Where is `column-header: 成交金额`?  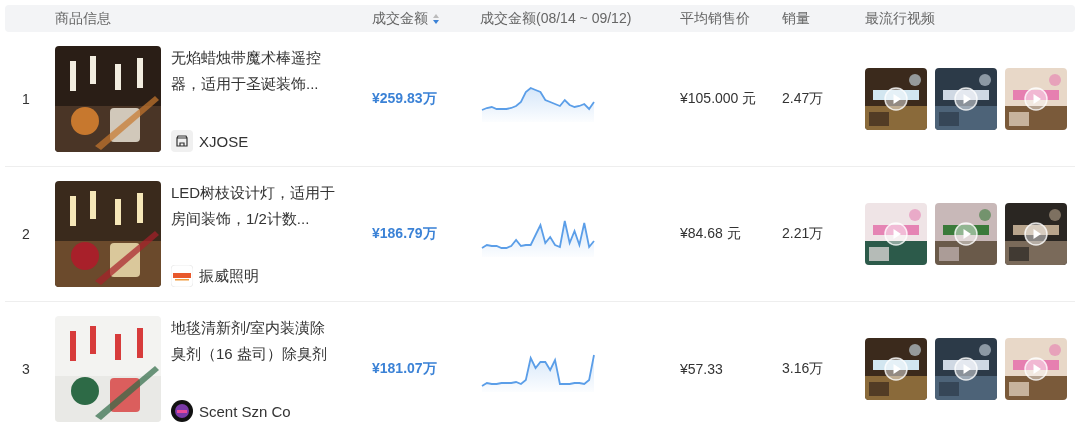
column-header: 成交金额 is located at coordinates (400, 18).